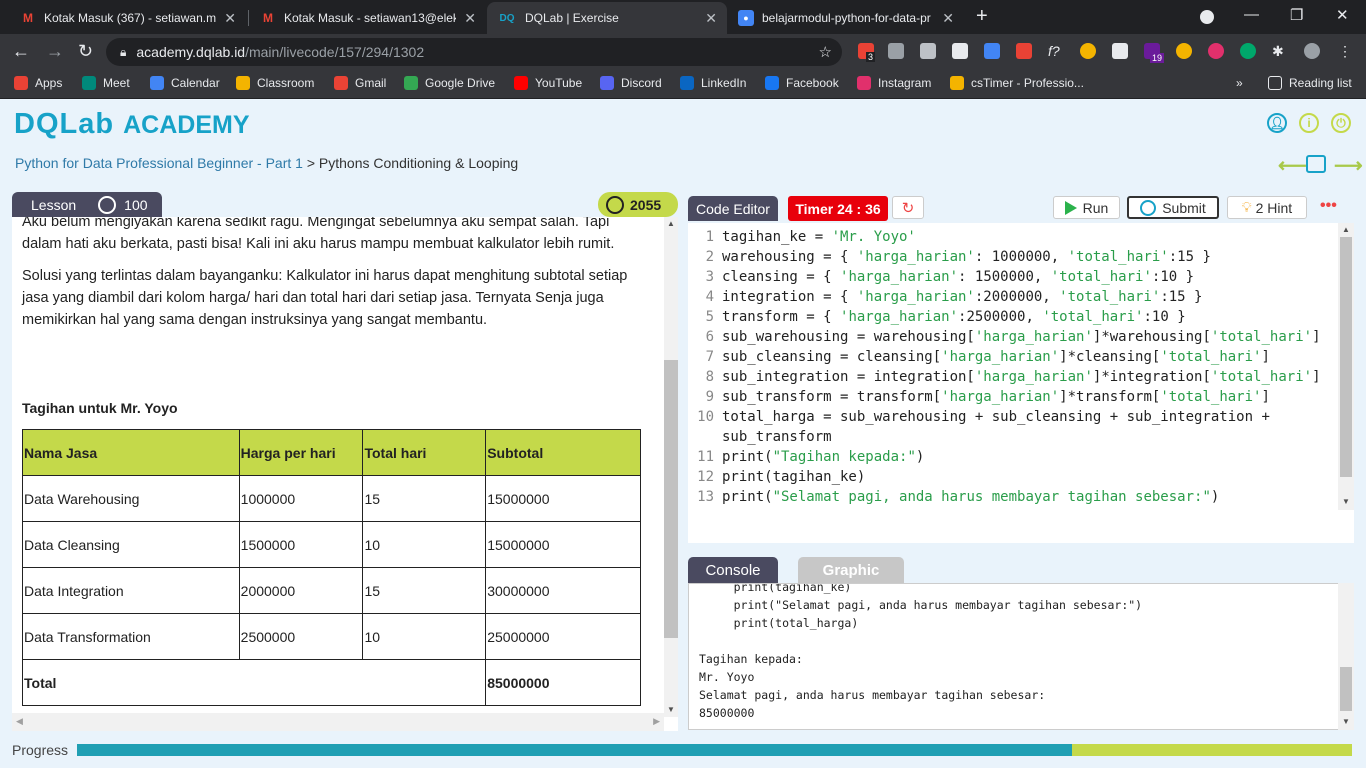  I want to click on submit-label: Submit, so click(1184, 207).